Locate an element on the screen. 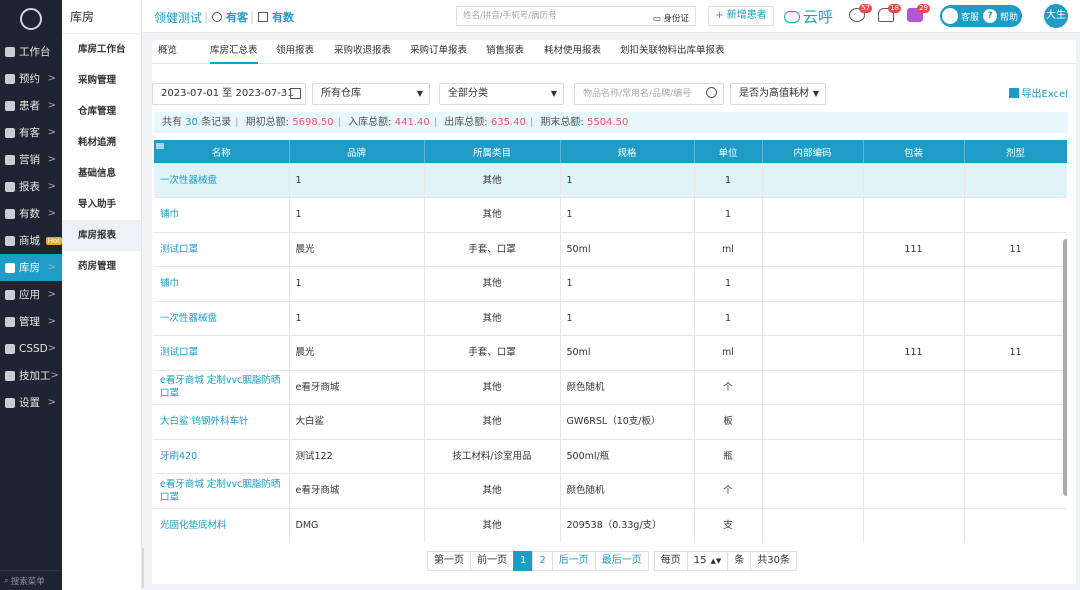  last-page-button: 最后一页 is located at coordinates (621, 561).